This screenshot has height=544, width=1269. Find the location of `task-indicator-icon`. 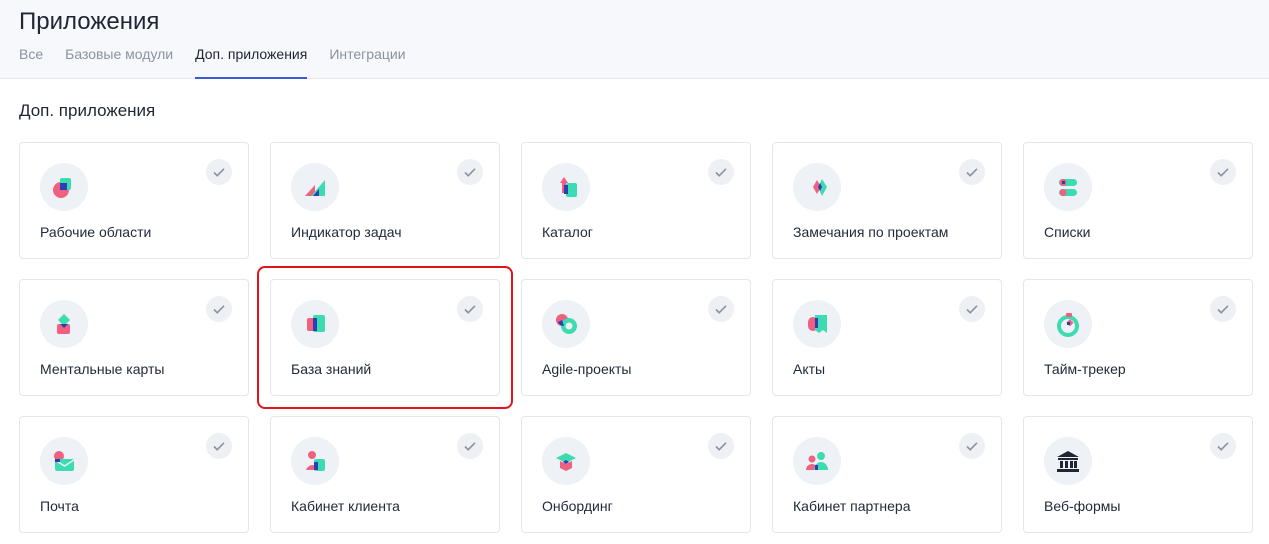

task-indicator-icon is located at coordinates (315, 187).